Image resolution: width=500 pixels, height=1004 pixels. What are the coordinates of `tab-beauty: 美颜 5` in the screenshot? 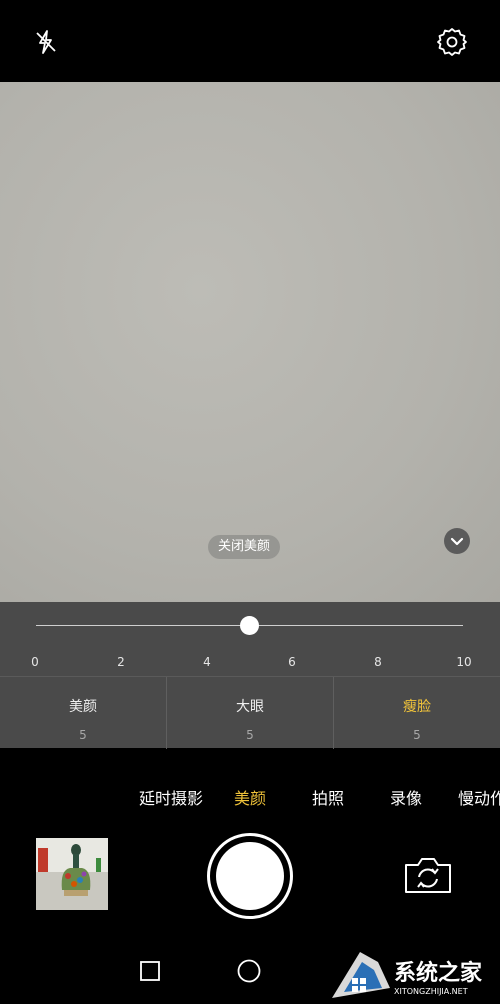 It's located at (83, 713).